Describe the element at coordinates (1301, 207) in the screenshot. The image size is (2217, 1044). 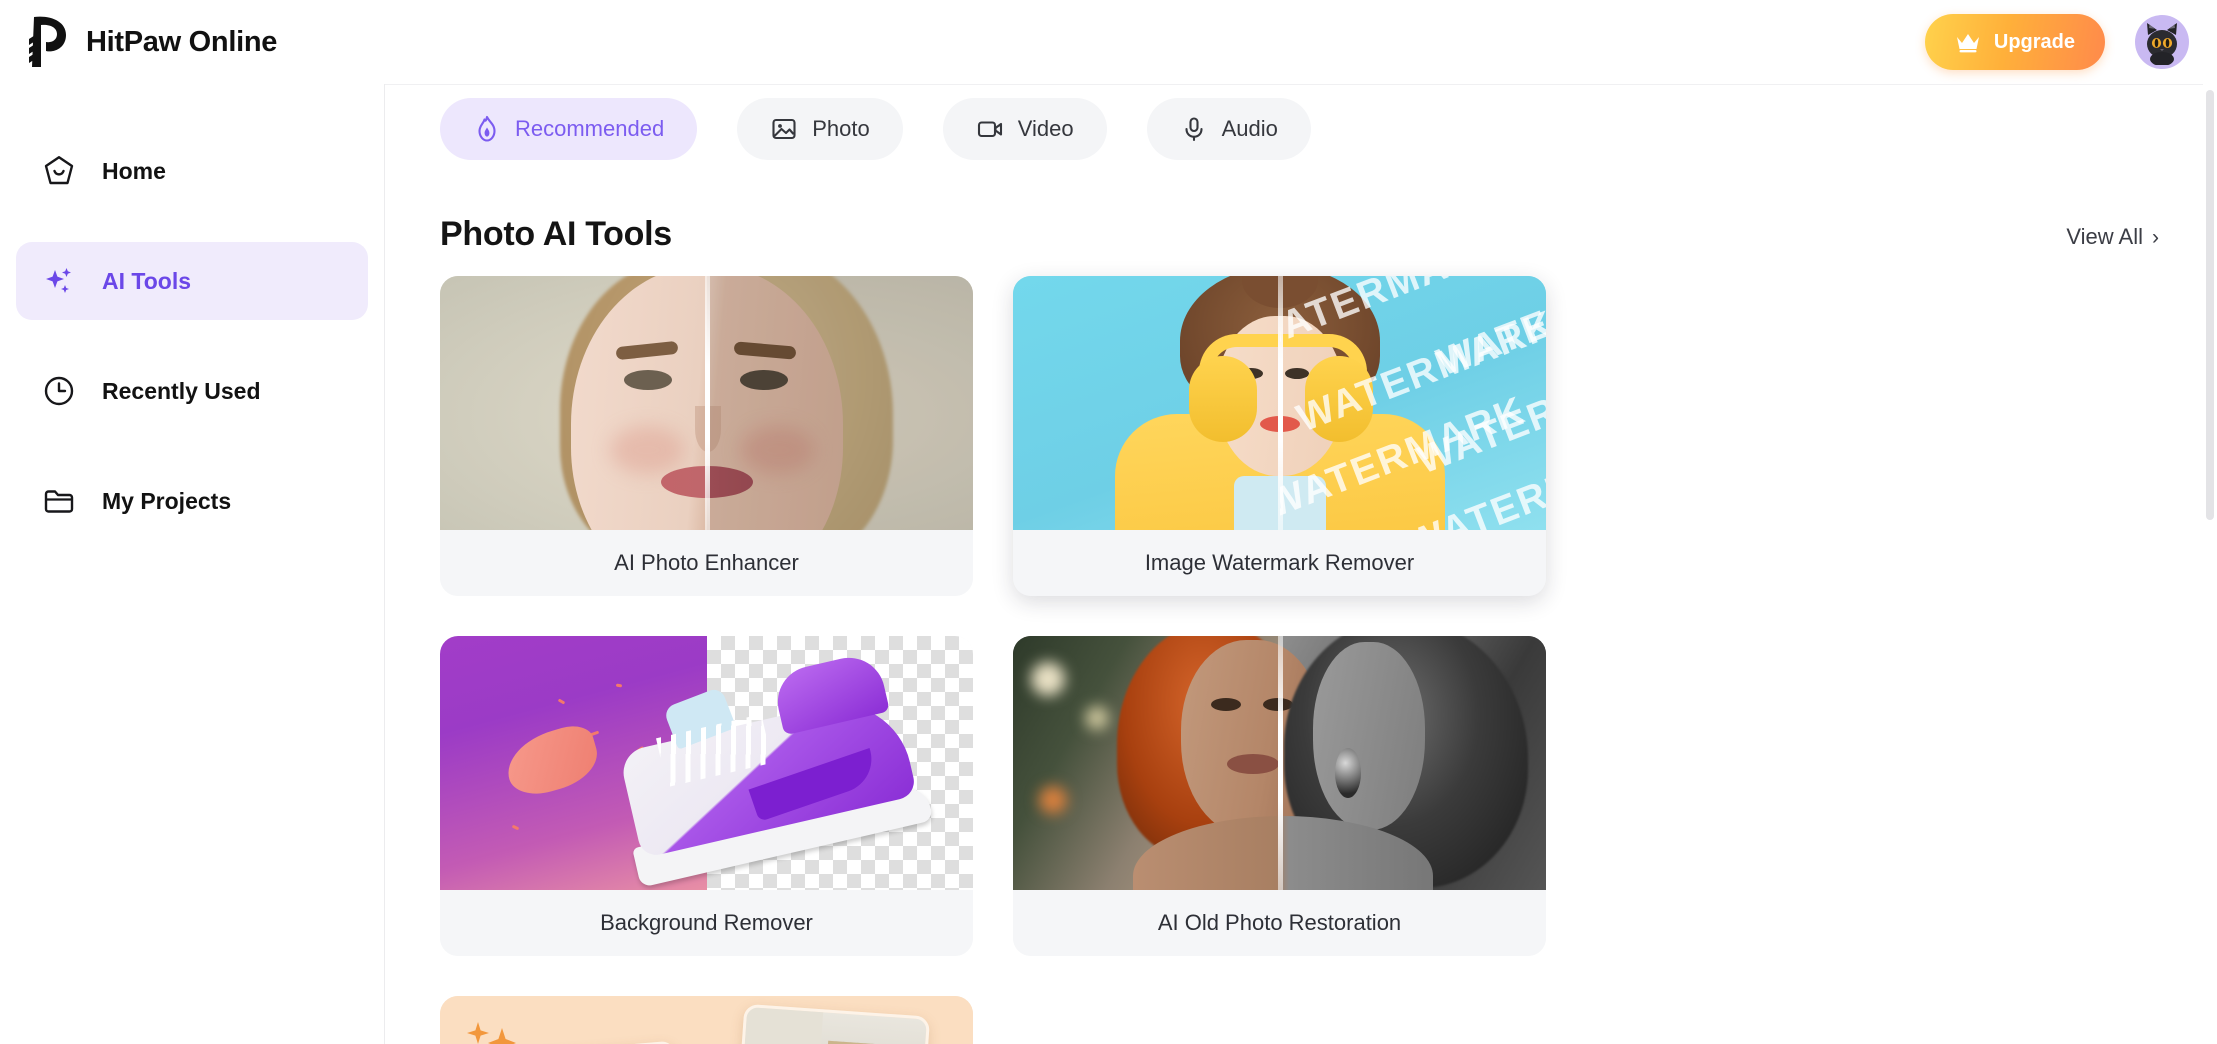
I see `section-header-photo: Photo AI Tools View All ›` at that location.